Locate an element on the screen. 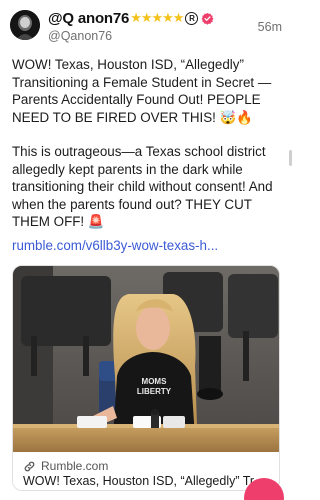  link-source-row: Rumble.com is located at coordinates (65, 466).